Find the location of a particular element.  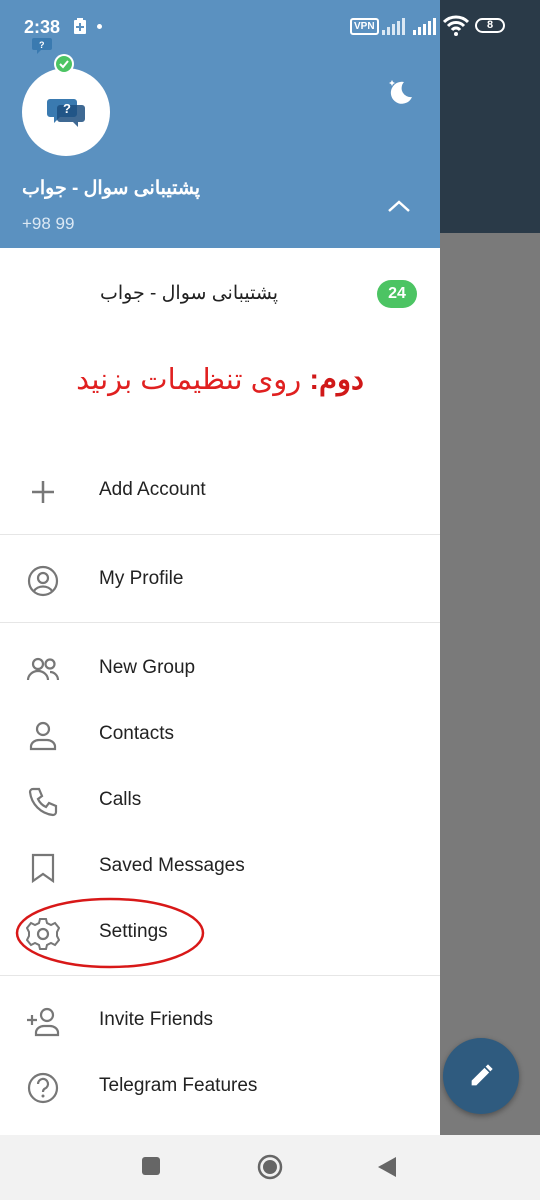

highlight-ellipse is located at coordinates (110, 933).